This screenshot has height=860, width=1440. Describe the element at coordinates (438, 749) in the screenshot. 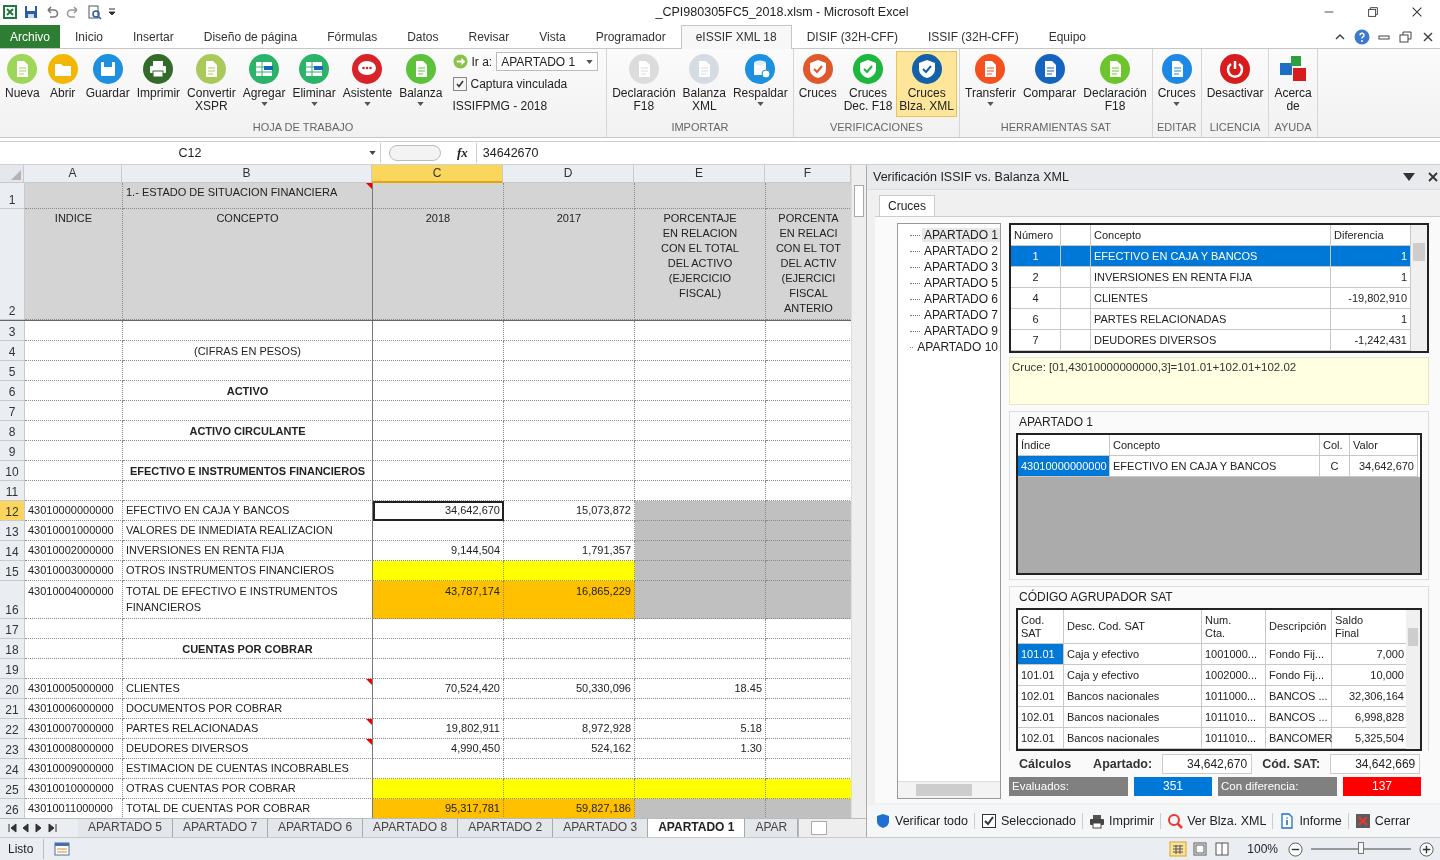

I see `sheet-cell: 4,990,450` at that location.